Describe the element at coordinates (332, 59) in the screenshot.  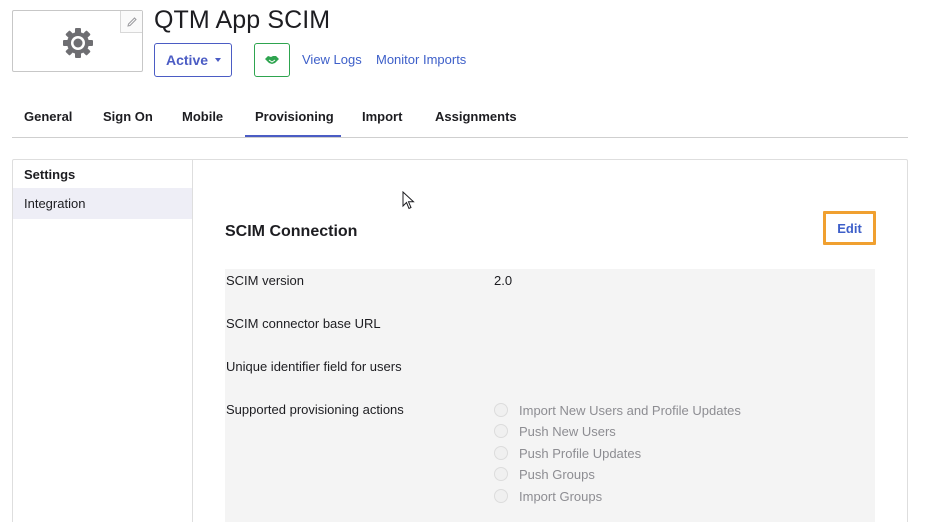
I see `view-logs-link: View Logs` at that location.